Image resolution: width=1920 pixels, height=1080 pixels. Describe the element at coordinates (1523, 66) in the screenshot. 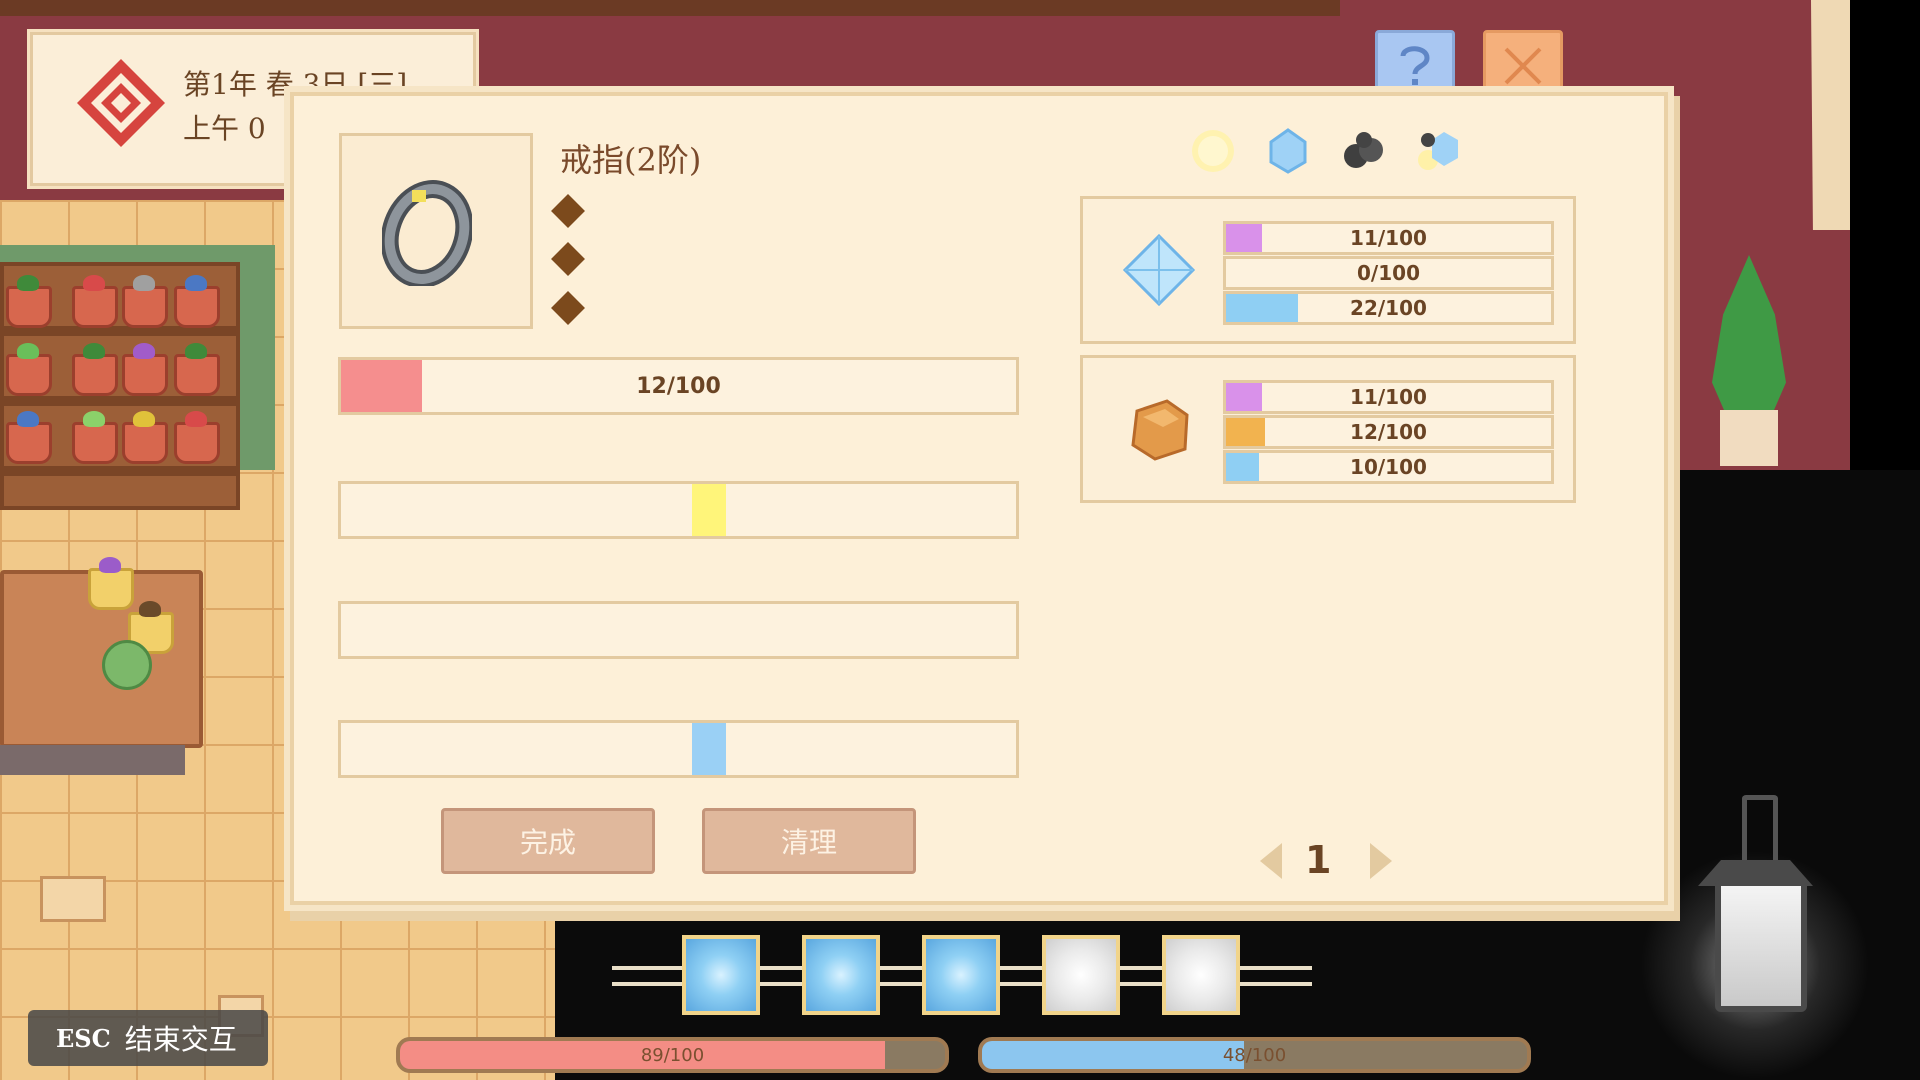

I see `close-icon` at that location.